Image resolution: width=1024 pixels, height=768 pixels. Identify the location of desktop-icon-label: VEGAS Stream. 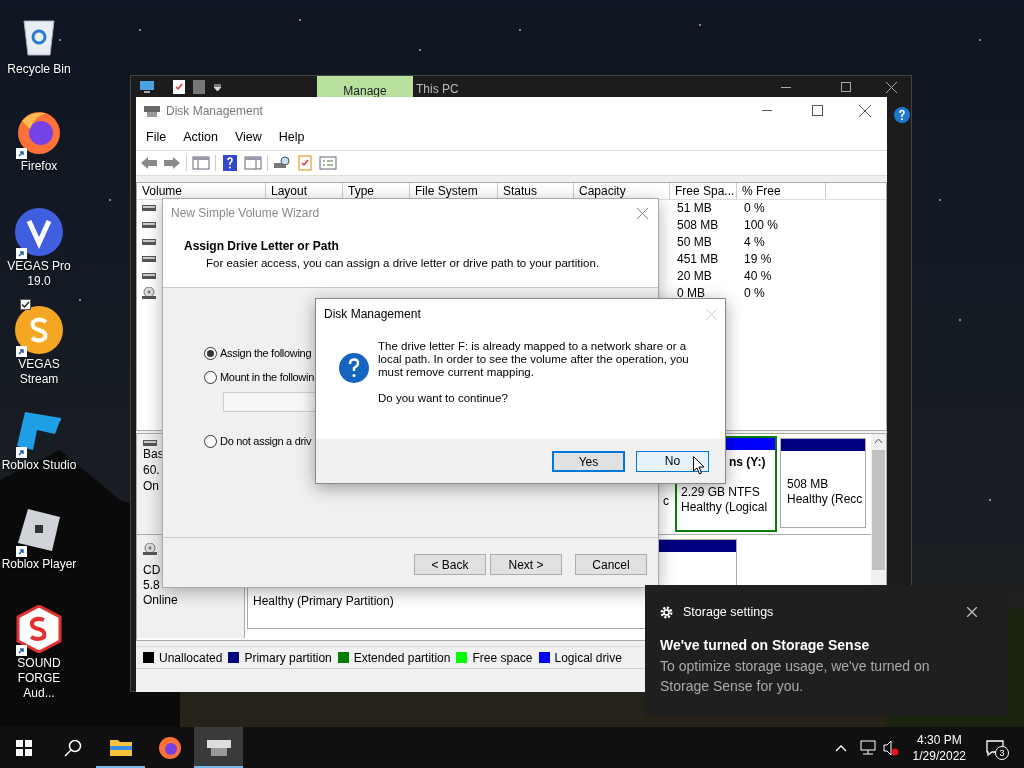
(39, 372).